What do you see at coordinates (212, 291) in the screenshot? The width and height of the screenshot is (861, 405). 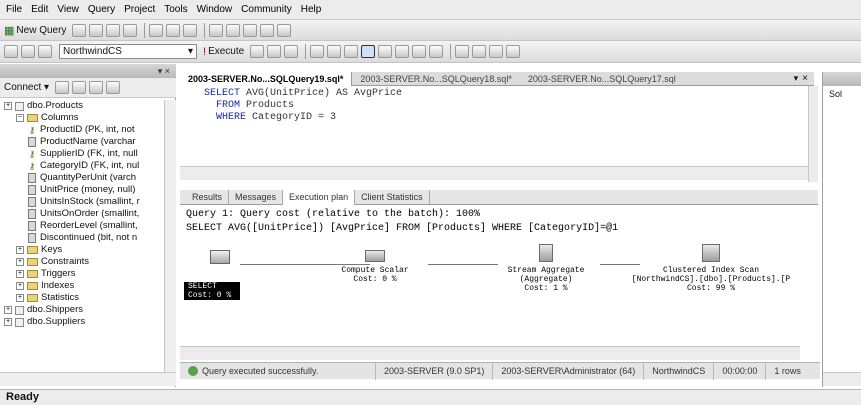 I see `select-operator: SELECT Cost: 0 %` at bounding box center [212, 291].